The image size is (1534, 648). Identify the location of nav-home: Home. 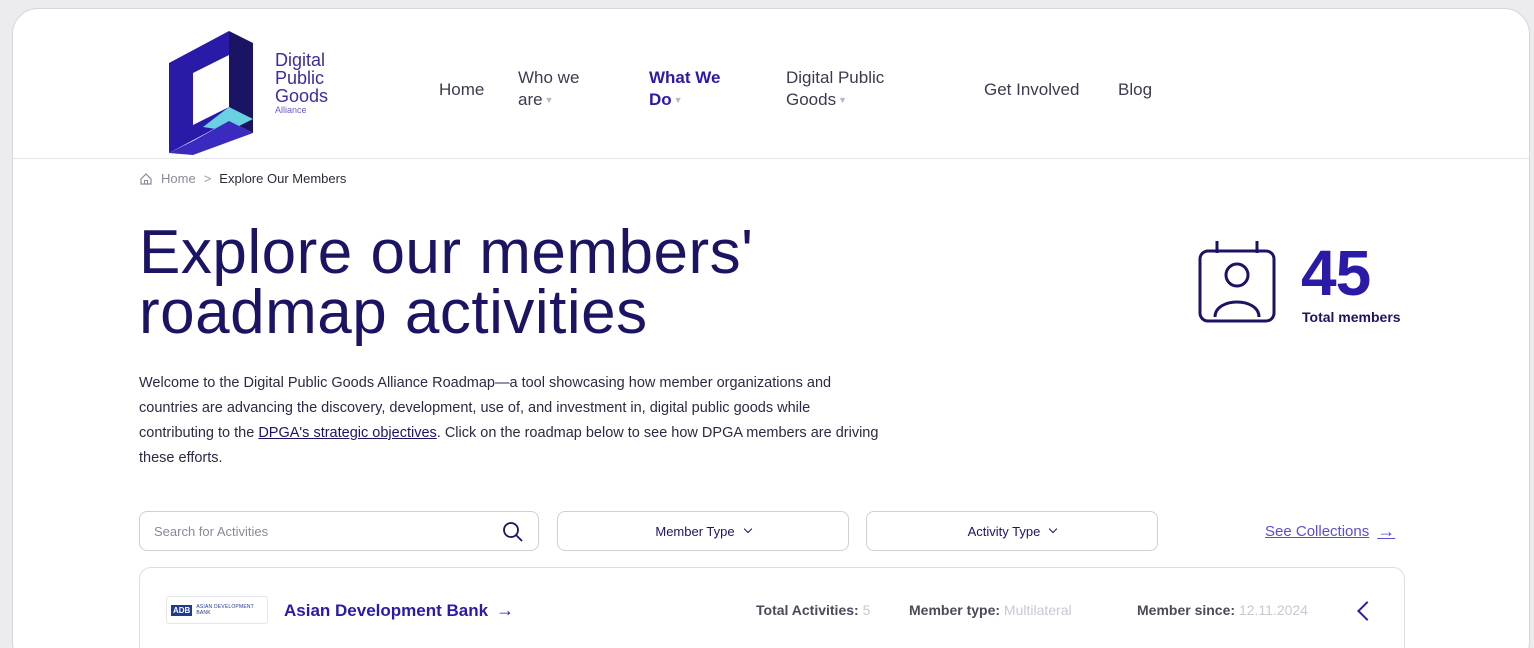
(461, 90).